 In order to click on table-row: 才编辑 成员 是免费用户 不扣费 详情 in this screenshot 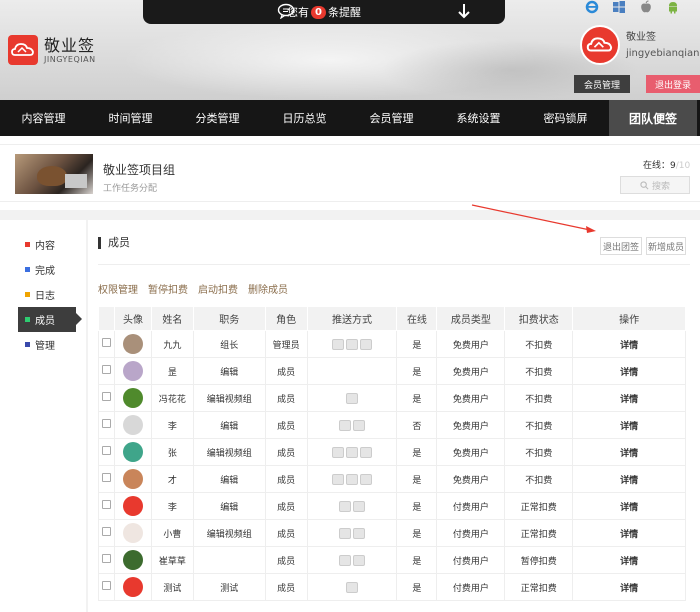, I will do `click(392, 479)`.